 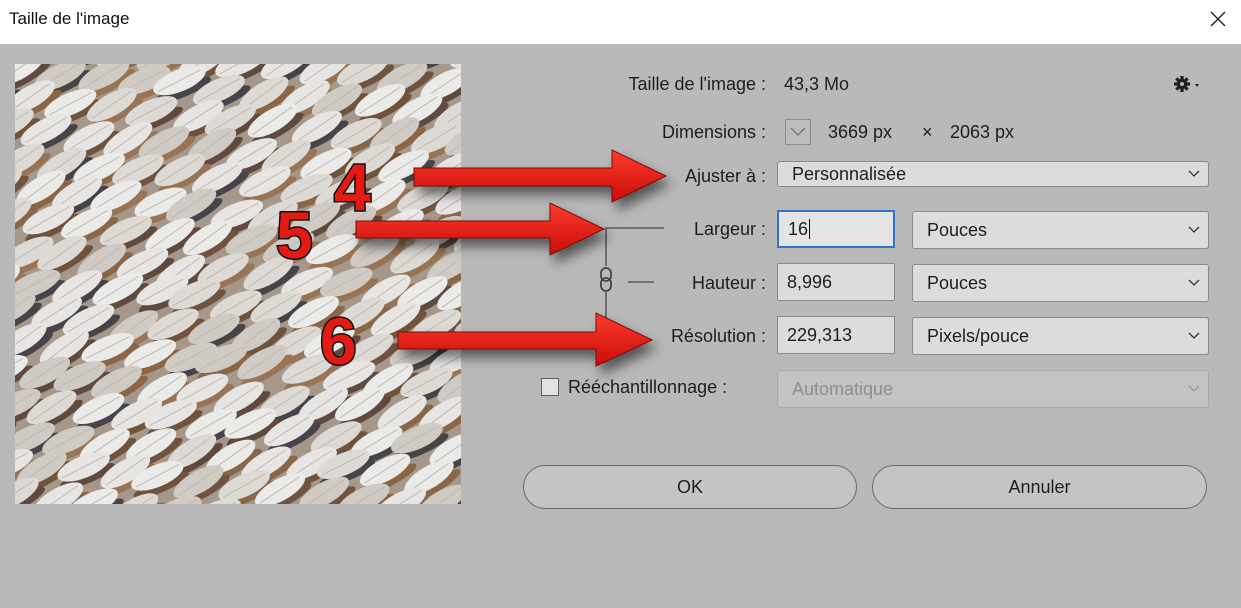 I want to click on resolution-unit-select: Pixels/pouce, so click(x=1060, y=336).